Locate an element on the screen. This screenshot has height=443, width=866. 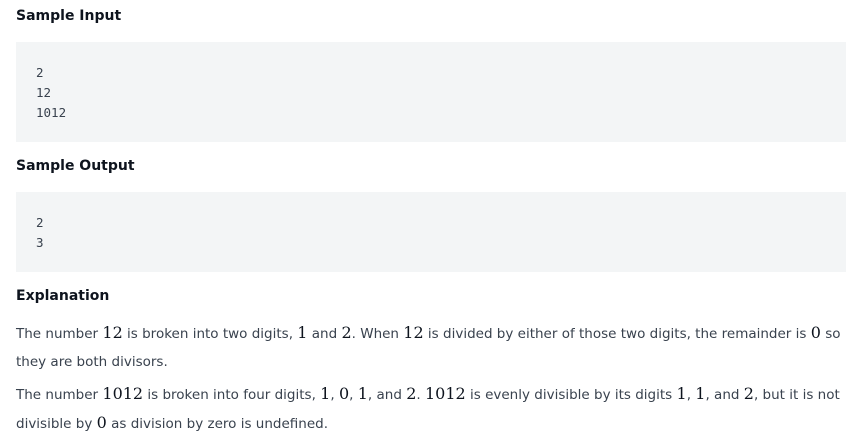
text-run: and is located at coordinates (324, 334).